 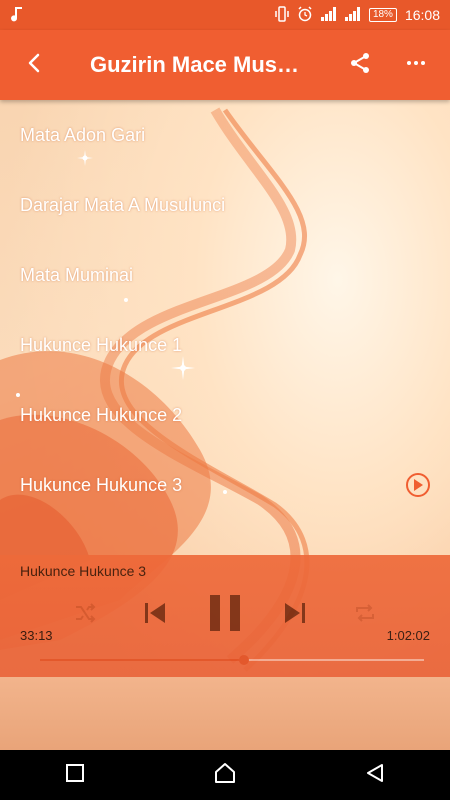 I want to click on seek-bar-thumb, so click(x=243, y=660).